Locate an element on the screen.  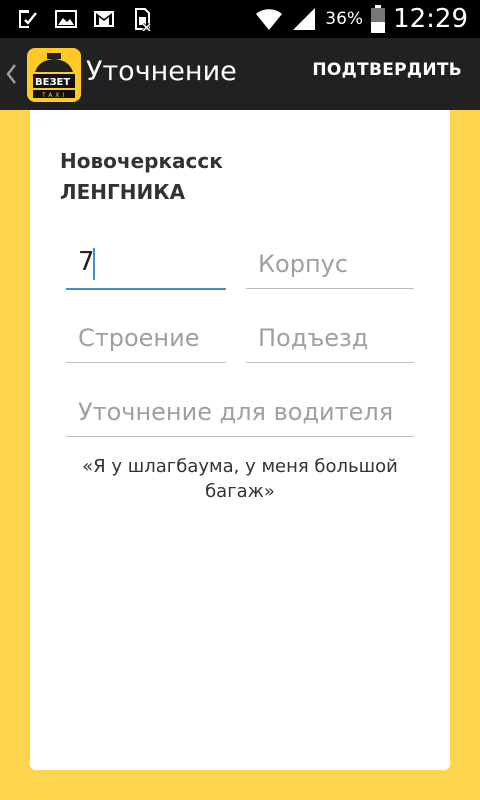
address-block: Новочеркасск ЛЕНГНИКА is located at coordinates (141, 177).